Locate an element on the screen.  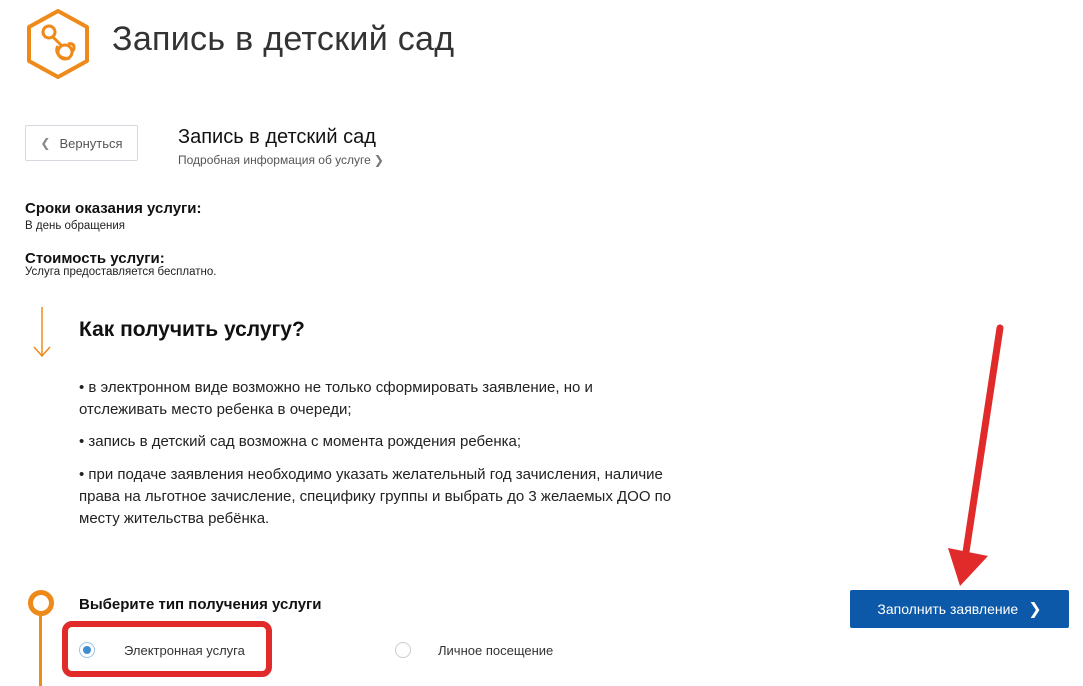
step-marker is located at coordinates (41, 603).